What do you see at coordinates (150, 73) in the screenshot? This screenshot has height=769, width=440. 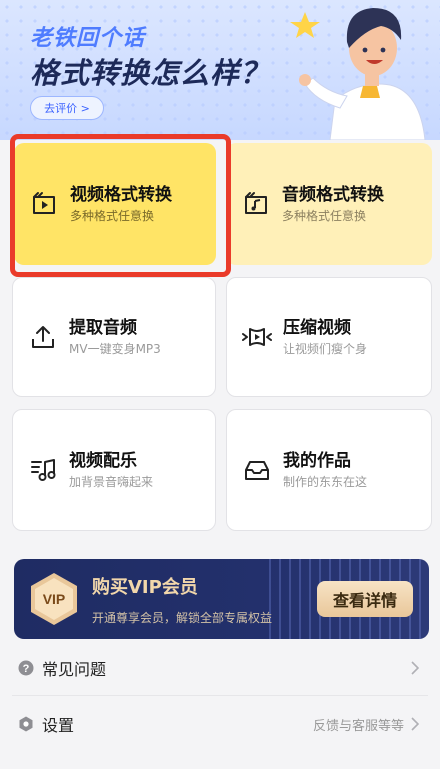 I see `banner-headline-large: 格式转换怎么样？` at bounding box center [150, 73].